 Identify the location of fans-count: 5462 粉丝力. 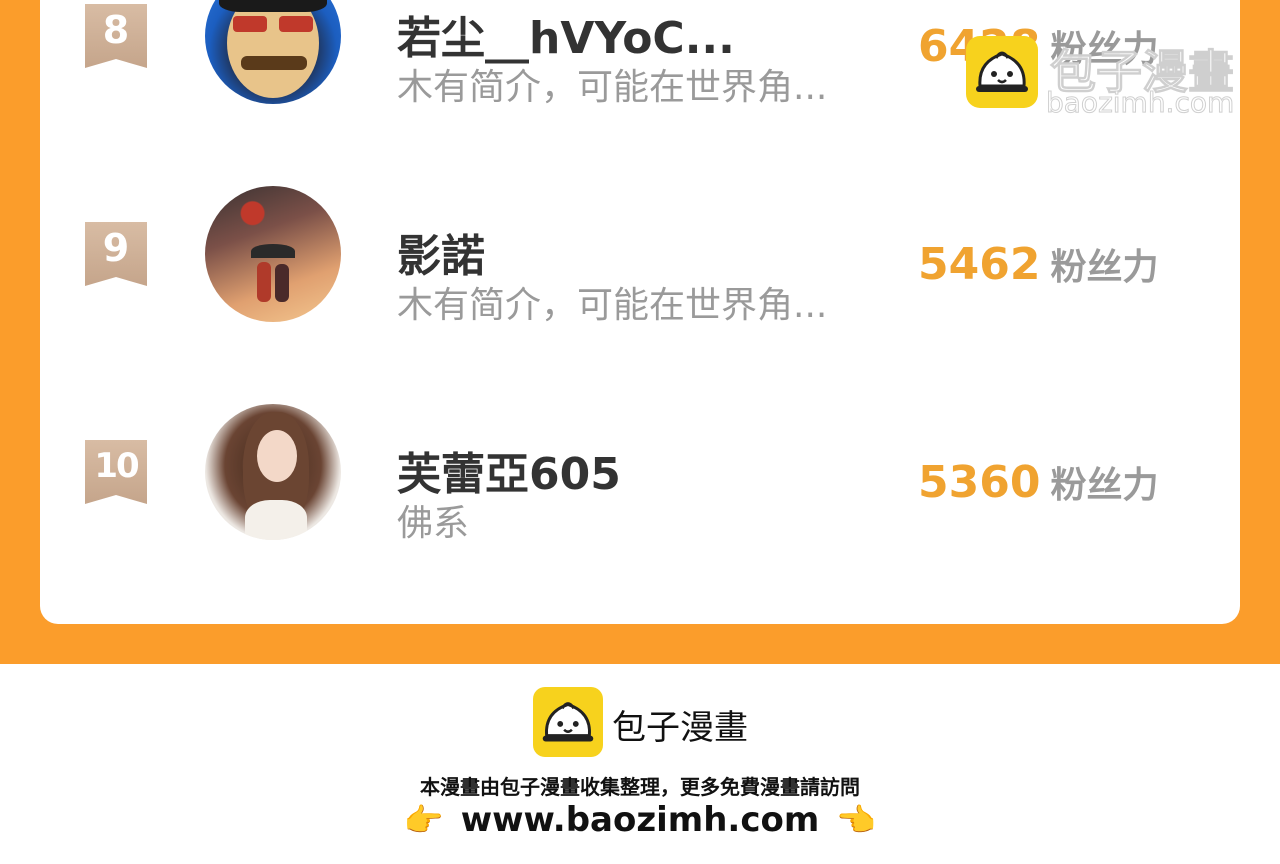
(1038, 264).